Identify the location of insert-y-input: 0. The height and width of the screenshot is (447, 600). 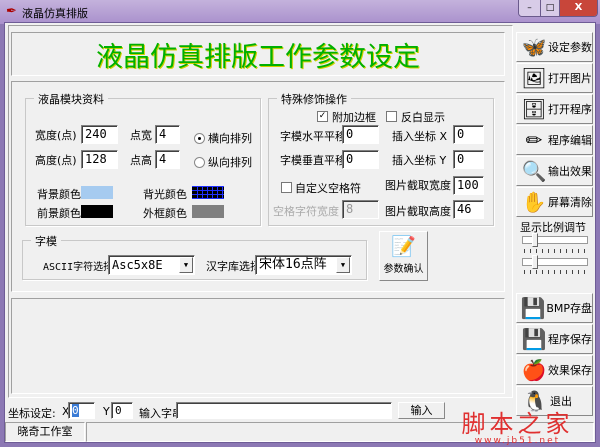
(468, 159).